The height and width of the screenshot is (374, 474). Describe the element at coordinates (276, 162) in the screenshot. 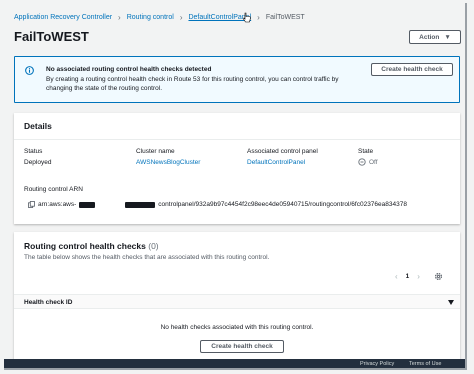

I see `control-panel-link: DefaultControlPanel` at that location.